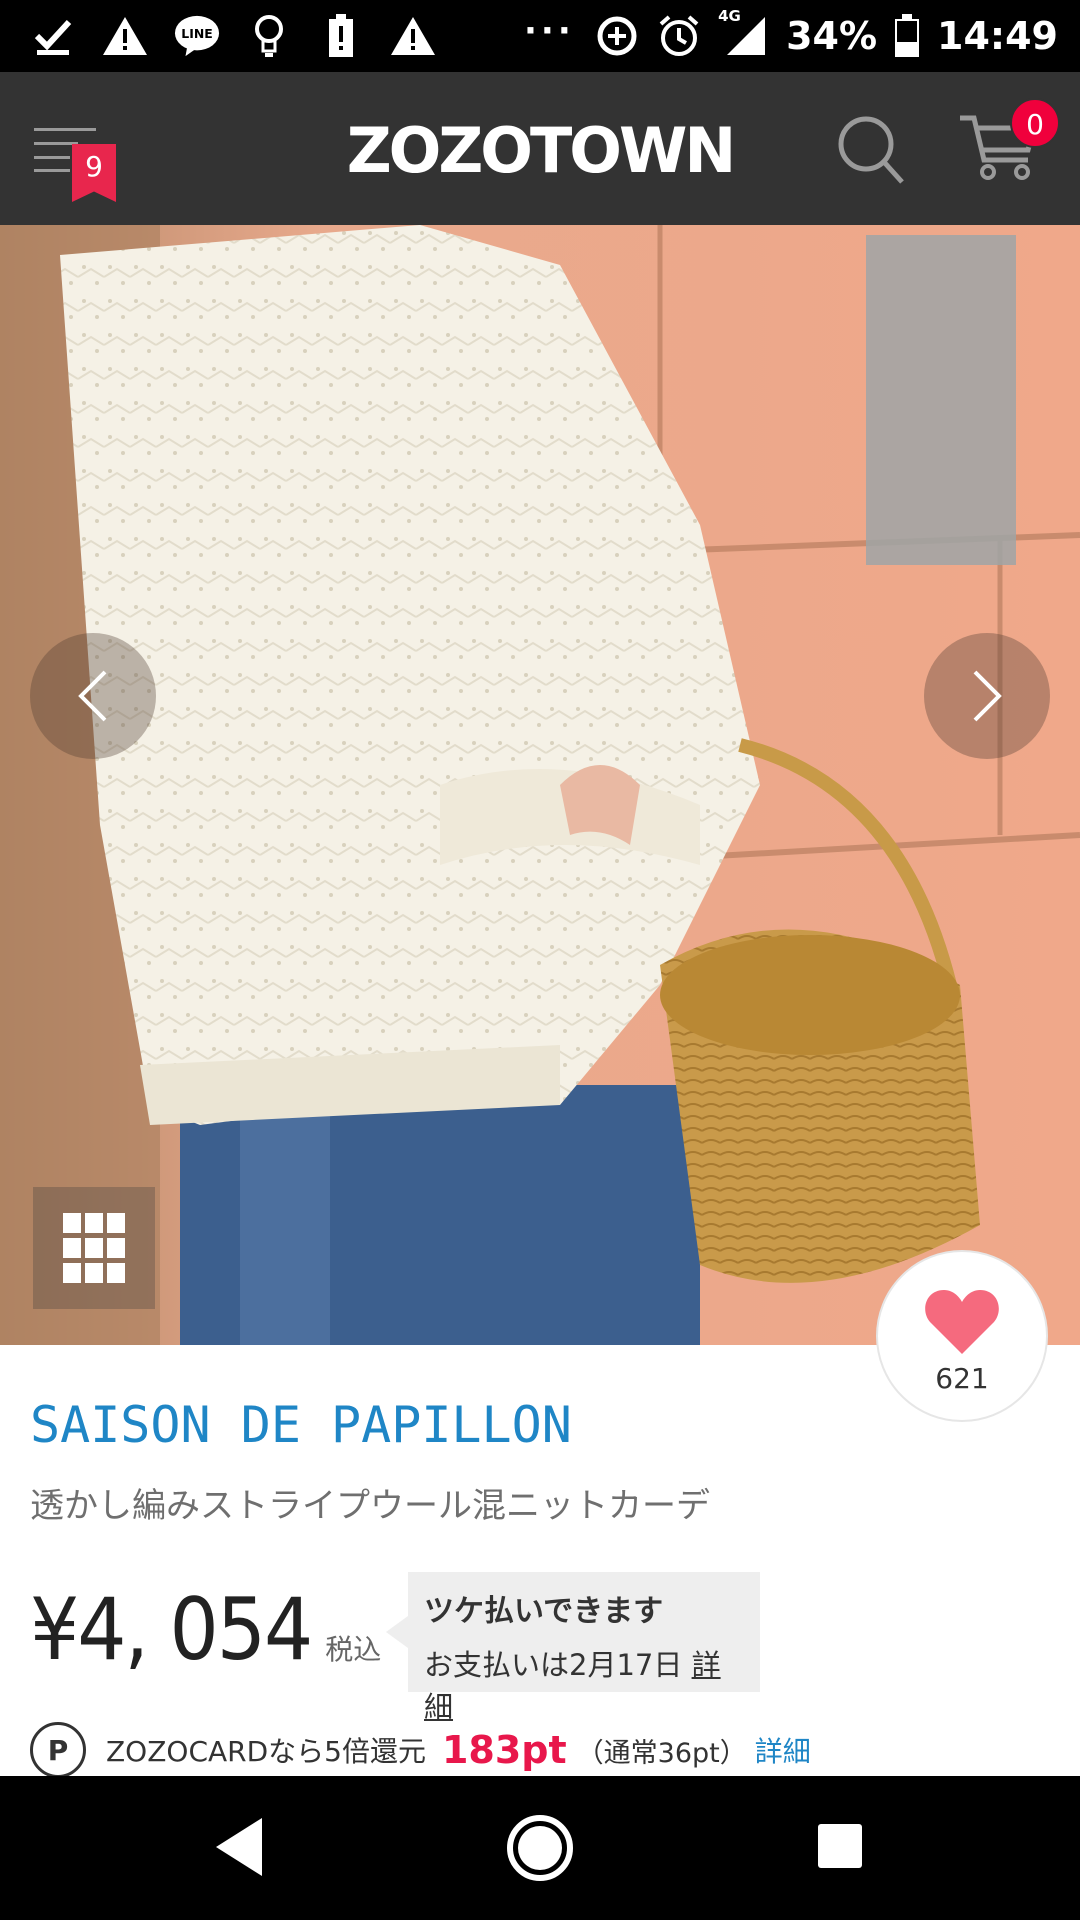 This screenshot has height=1920, width=1080. I want to click on grid-icon, so click(94, 1248).